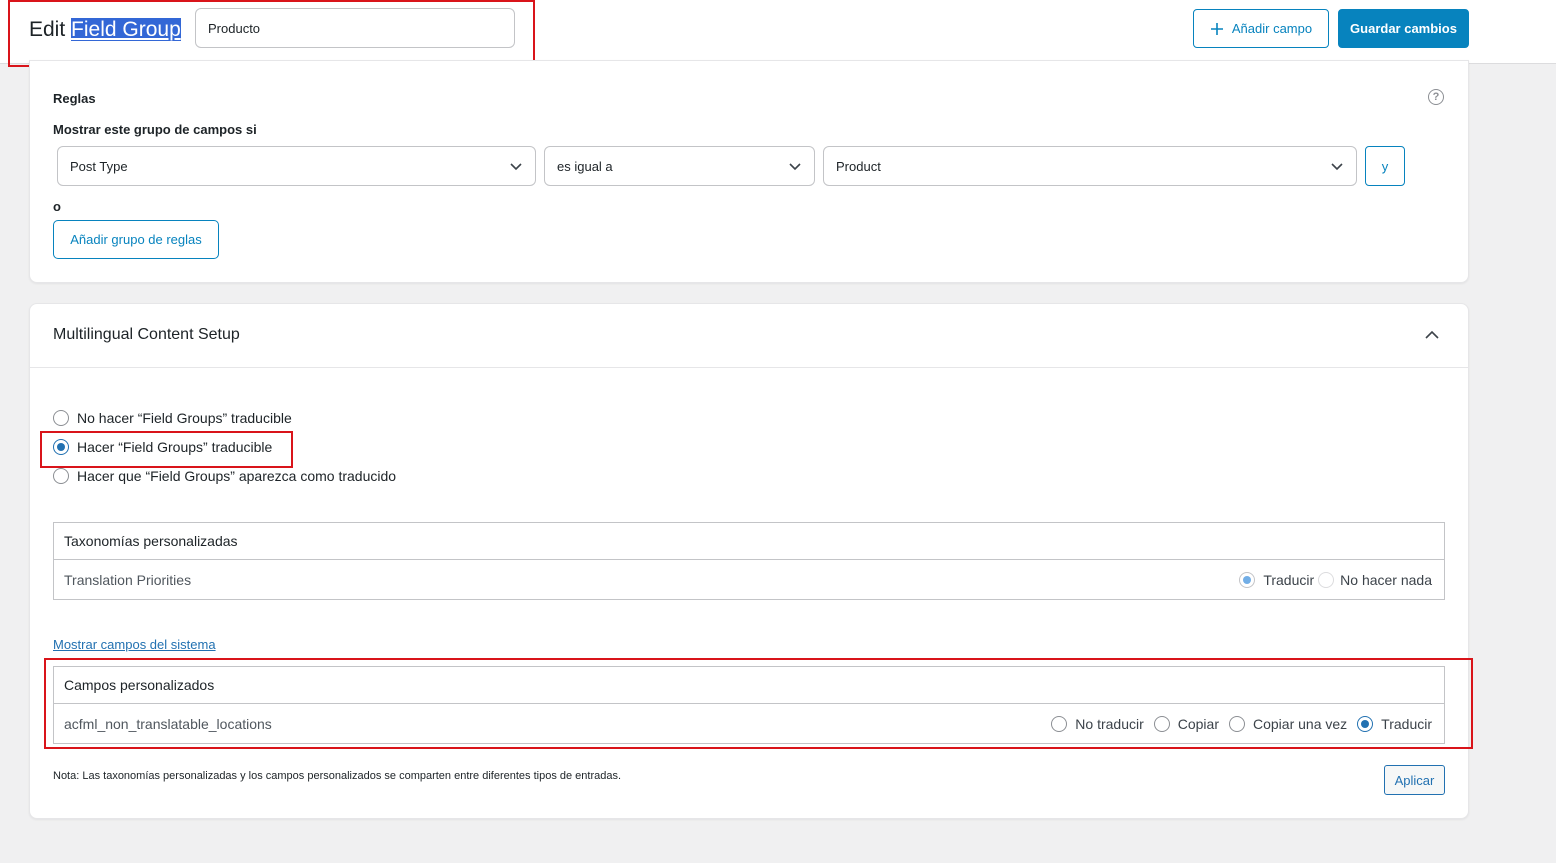 Image resolution: width=1556 pixels, height=863 pixels. I want to click on row-label: Translation Priorities, so click(128, 580).